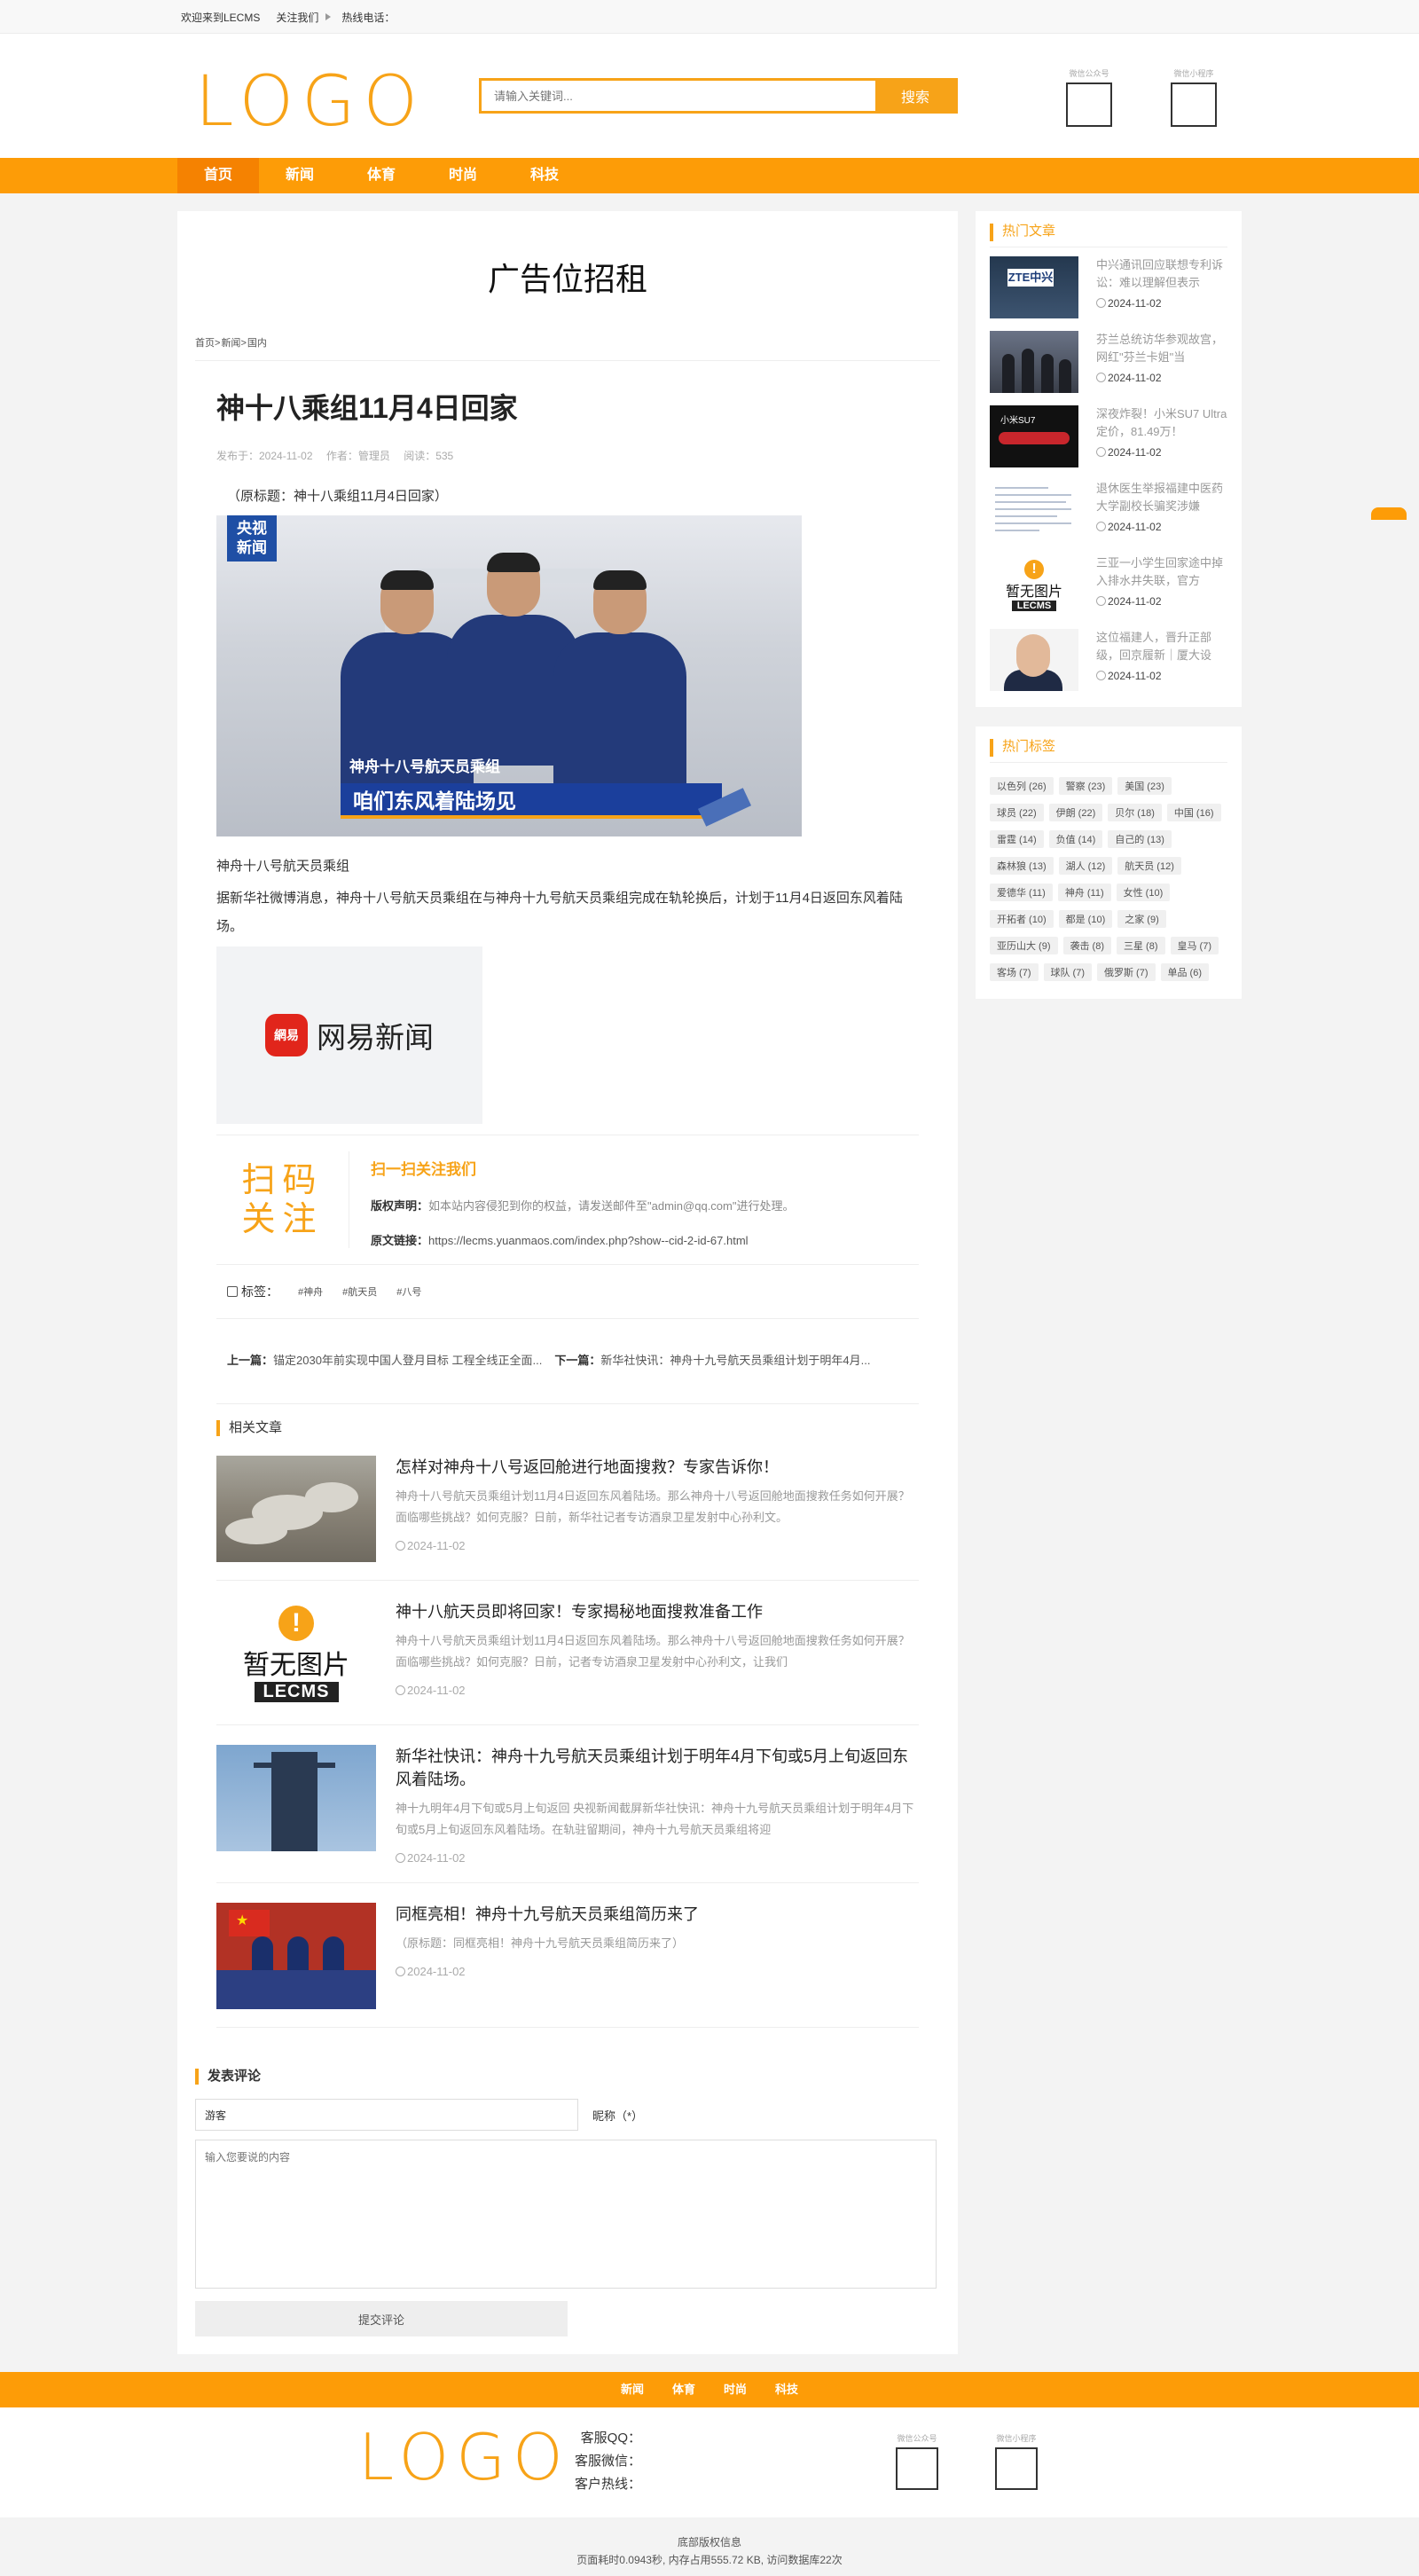 The height and width of the screenshot is (2576, 1419). I want to click on hot-tag: 以色列 (26), so click(1022, 786).